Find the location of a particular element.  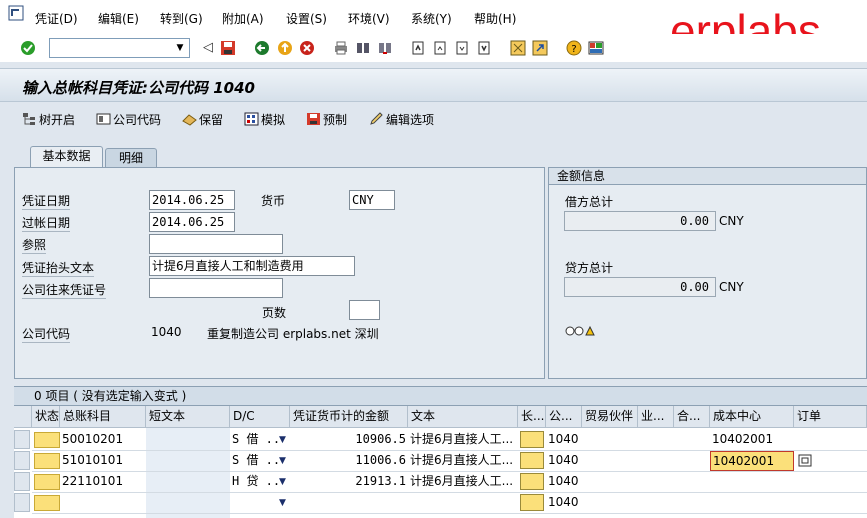

help-icon: ? is located at coordinates (574, 48).